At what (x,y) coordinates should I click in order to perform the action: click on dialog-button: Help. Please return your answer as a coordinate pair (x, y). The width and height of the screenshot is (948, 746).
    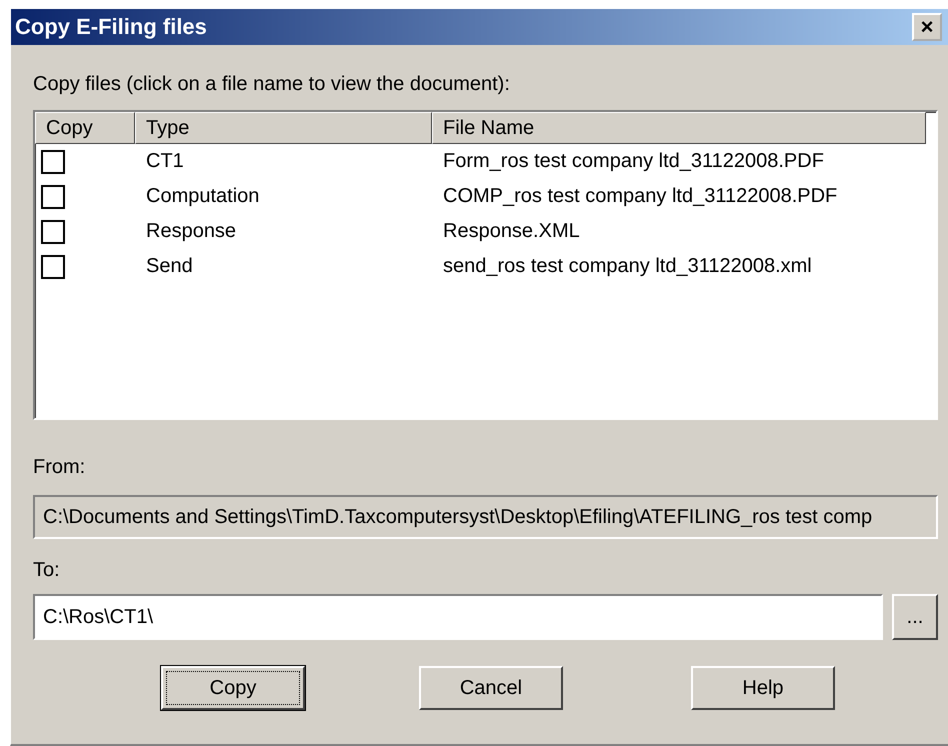
    Looking at the image, I should click on (763, 688).